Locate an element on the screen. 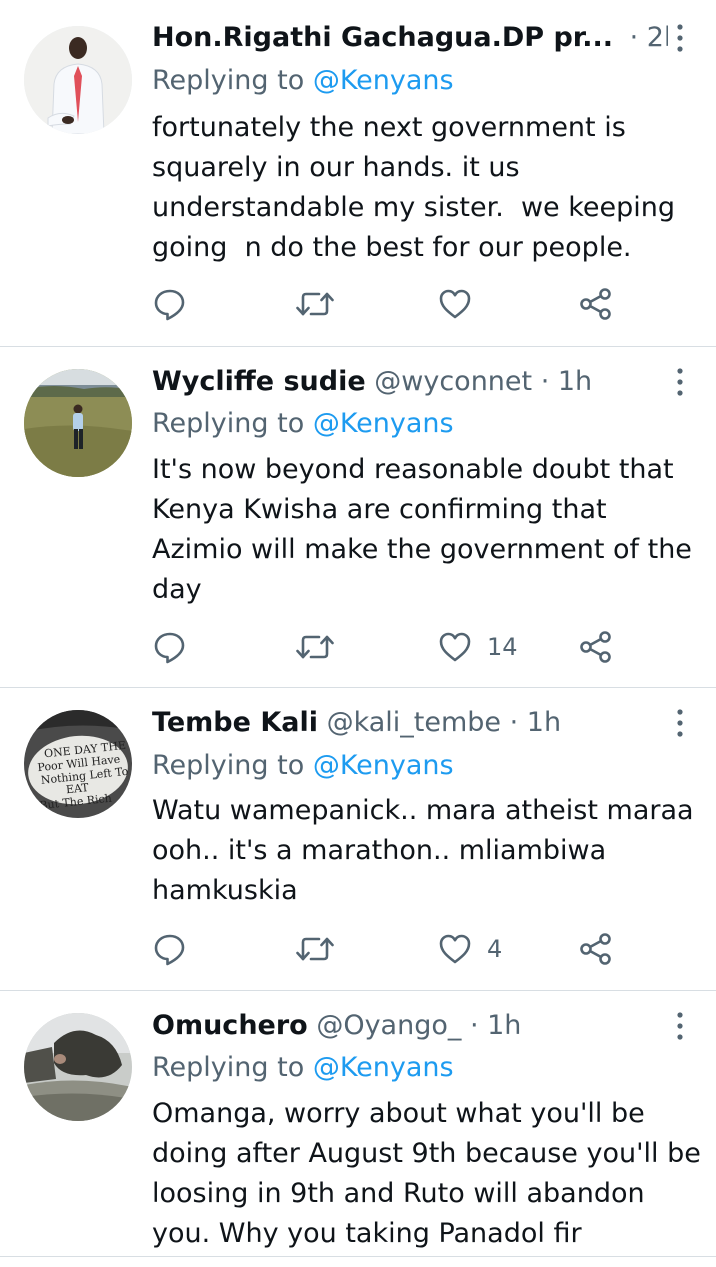  author-name: Tembe Kali is located at coordinates (235, 722).